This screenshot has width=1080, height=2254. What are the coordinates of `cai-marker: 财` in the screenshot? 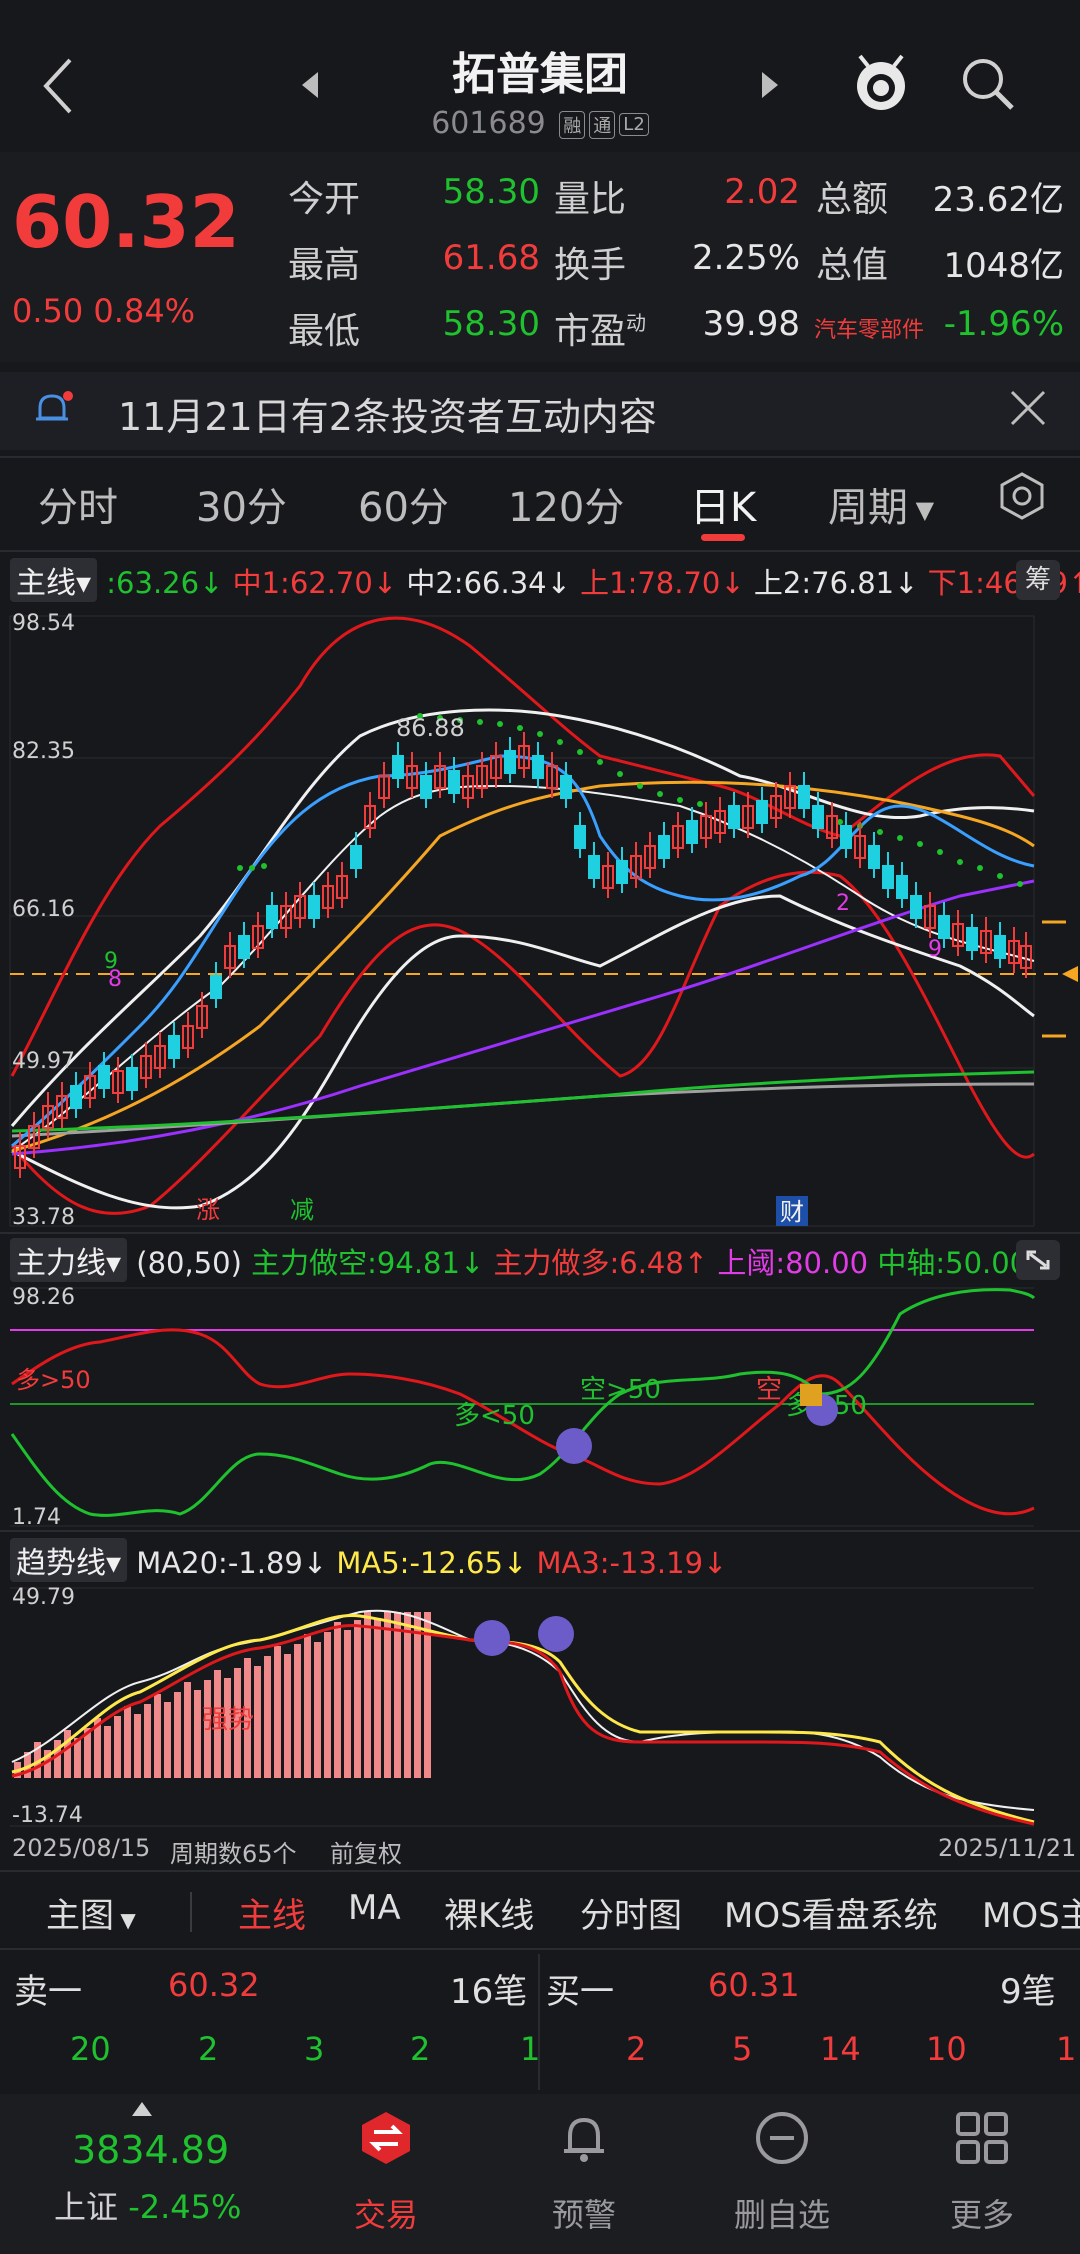 It's located at (792, 1212).